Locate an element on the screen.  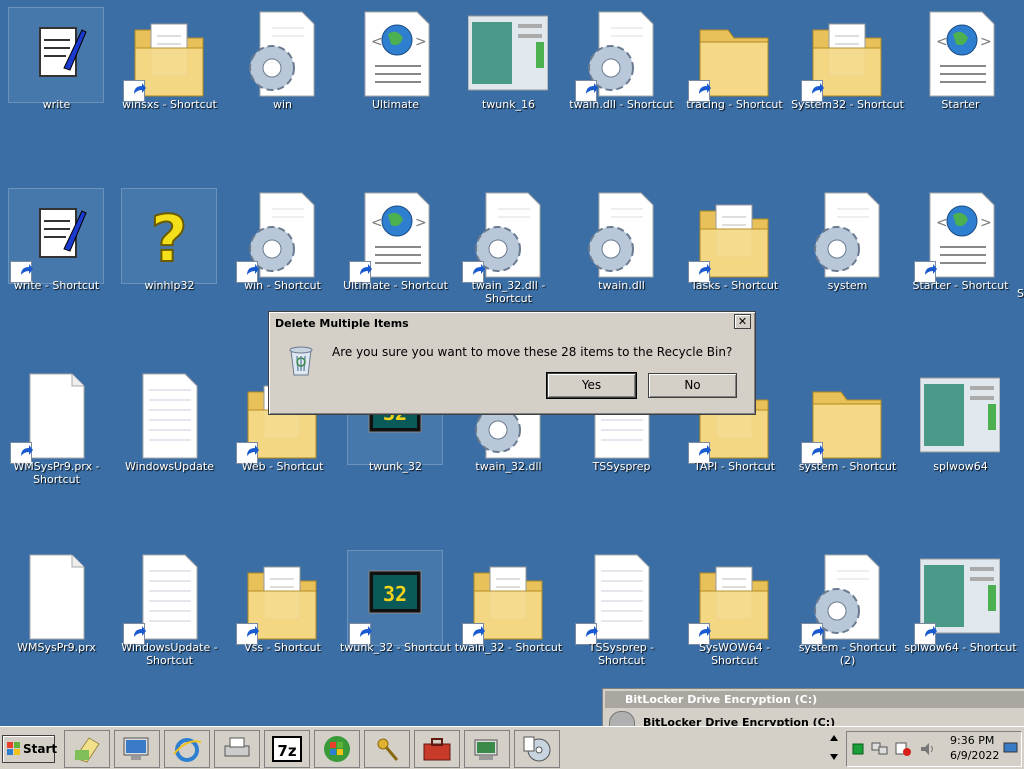
desktop-icon-label: twain.dll - Shortcut is located at coordinates (621, 104).